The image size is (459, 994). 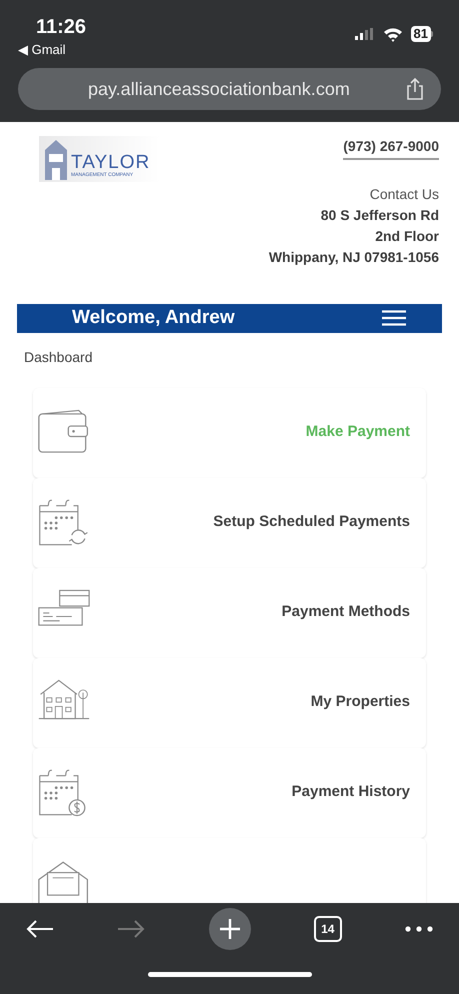 What do you see at coordinates (229, 523) in the screenshot?
I see `menu-item: Setup Scheduled Payments` at bounding box center [229, 523].